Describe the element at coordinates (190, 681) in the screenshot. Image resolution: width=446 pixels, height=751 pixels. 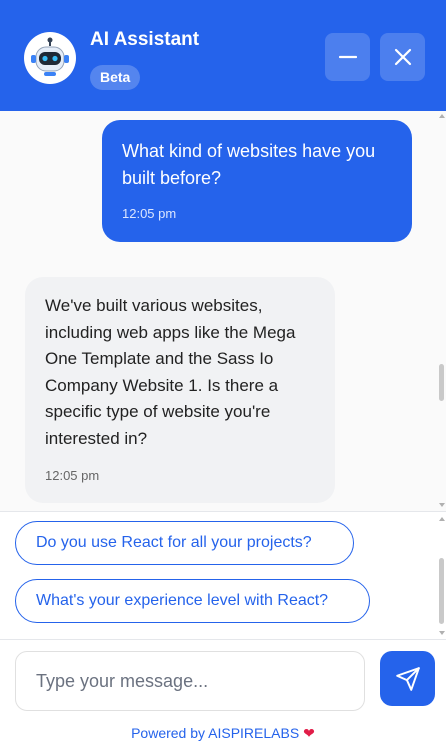
I see `message-input` at that location.